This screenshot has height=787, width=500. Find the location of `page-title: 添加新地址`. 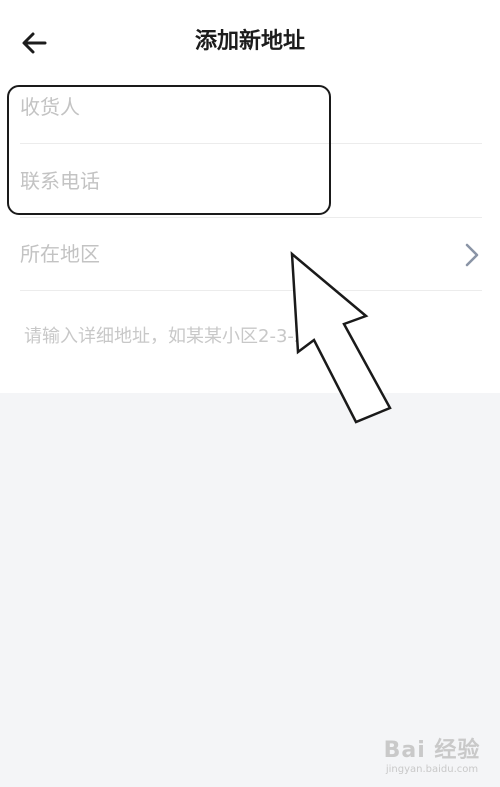

page-title: 添加新地址 is located at coordinates (249, 41).